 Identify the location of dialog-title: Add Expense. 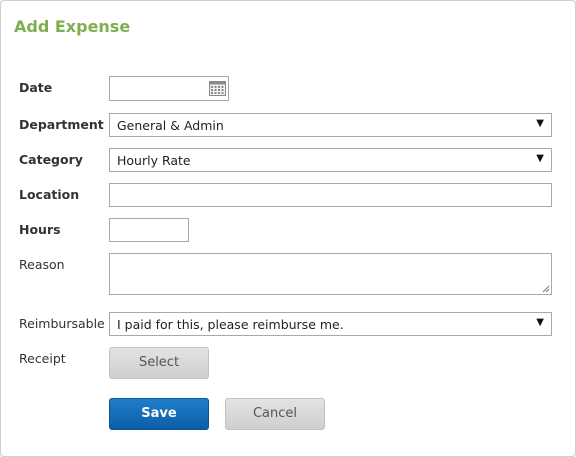
(72, 26).